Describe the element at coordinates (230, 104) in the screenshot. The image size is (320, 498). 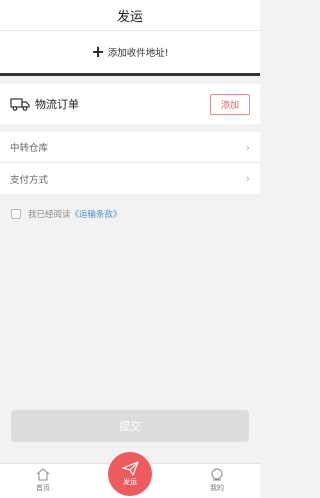
I see `add-order-button: 添加` at that location.